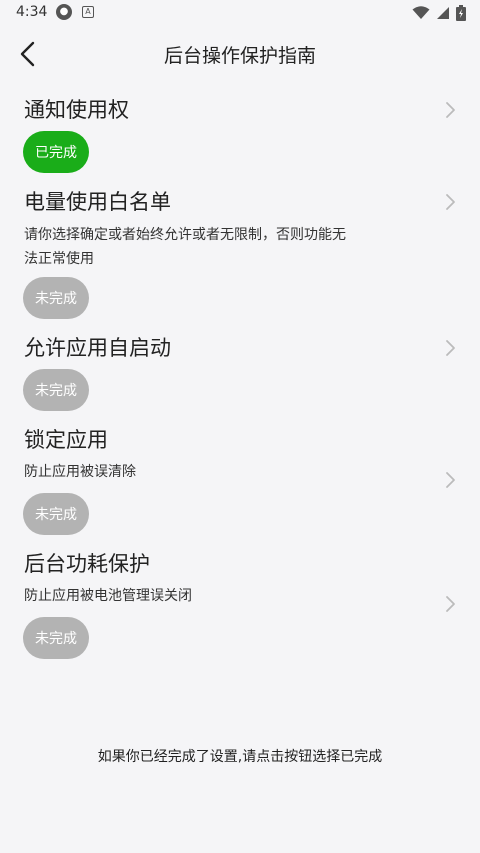 The width and height of the screenshot is (480, 853). Describe the element at coordinates (66, 440) in the screenshot. I see `item-title: 锁定应用` at that location.